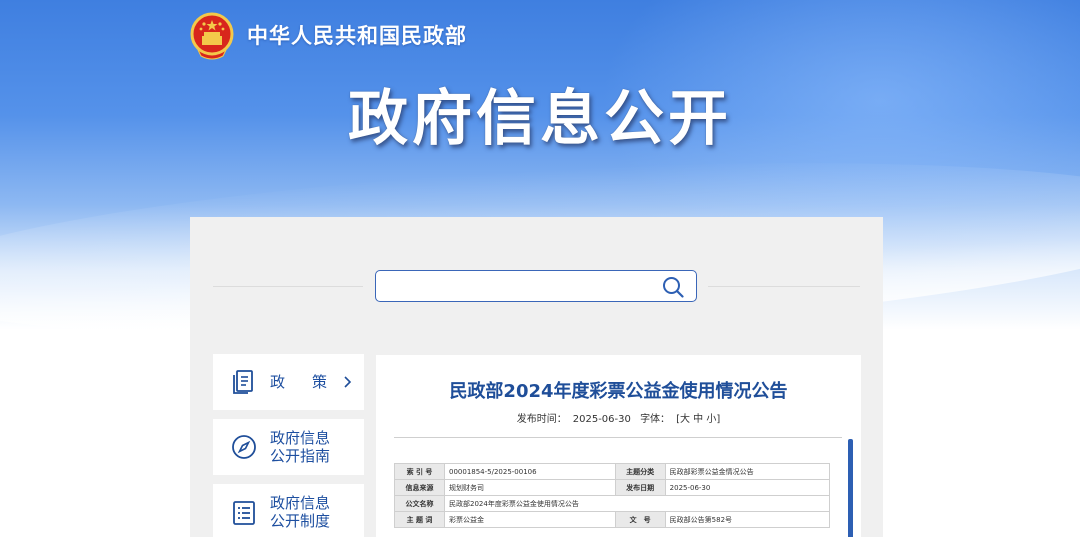  What do you see at coordinates (212, 36) in the screenshot?
I see `national-emblem-icon` at bounding box center [212, 36].